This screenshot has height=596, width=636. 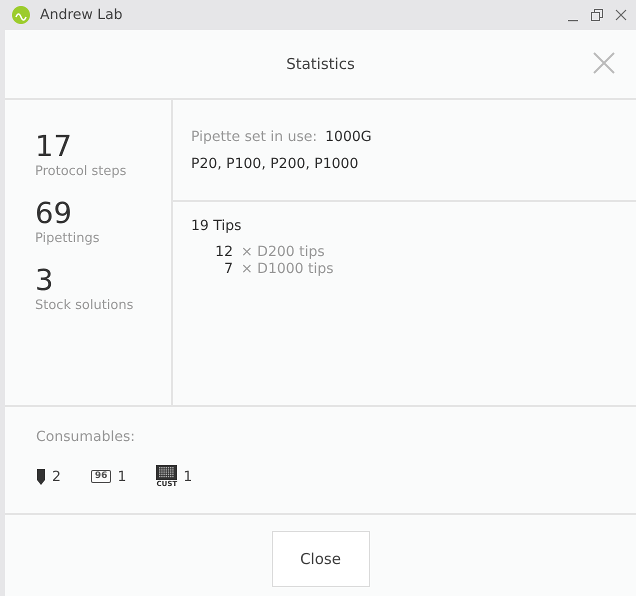 What do you see at coordinates (41, 477) in the screenshot?
I see `tube-icon` at bounding box center [41, 477].